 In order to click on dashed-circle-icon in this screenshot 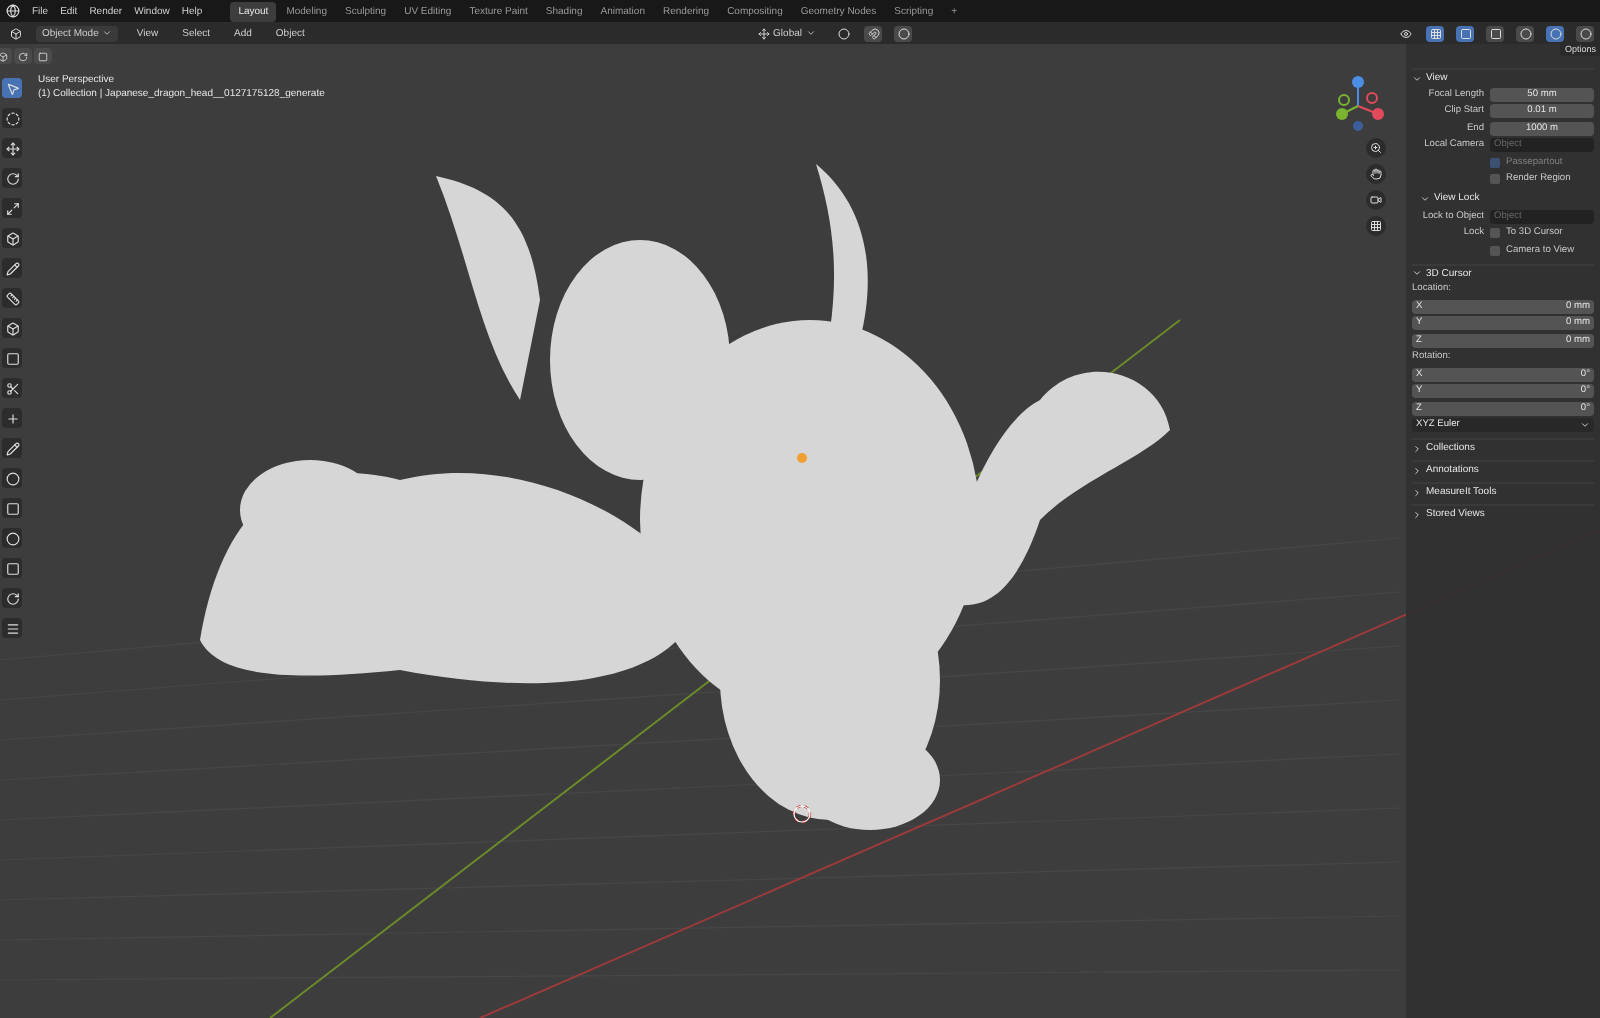, I will do `click(12, 118)`.